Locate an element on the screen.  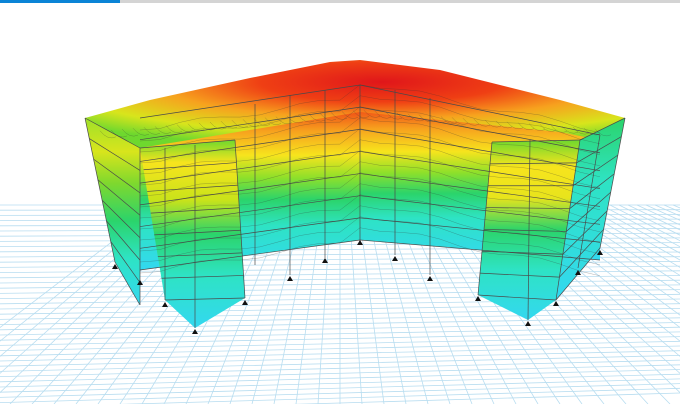
left-column-front is located at coordinates (192, 234).